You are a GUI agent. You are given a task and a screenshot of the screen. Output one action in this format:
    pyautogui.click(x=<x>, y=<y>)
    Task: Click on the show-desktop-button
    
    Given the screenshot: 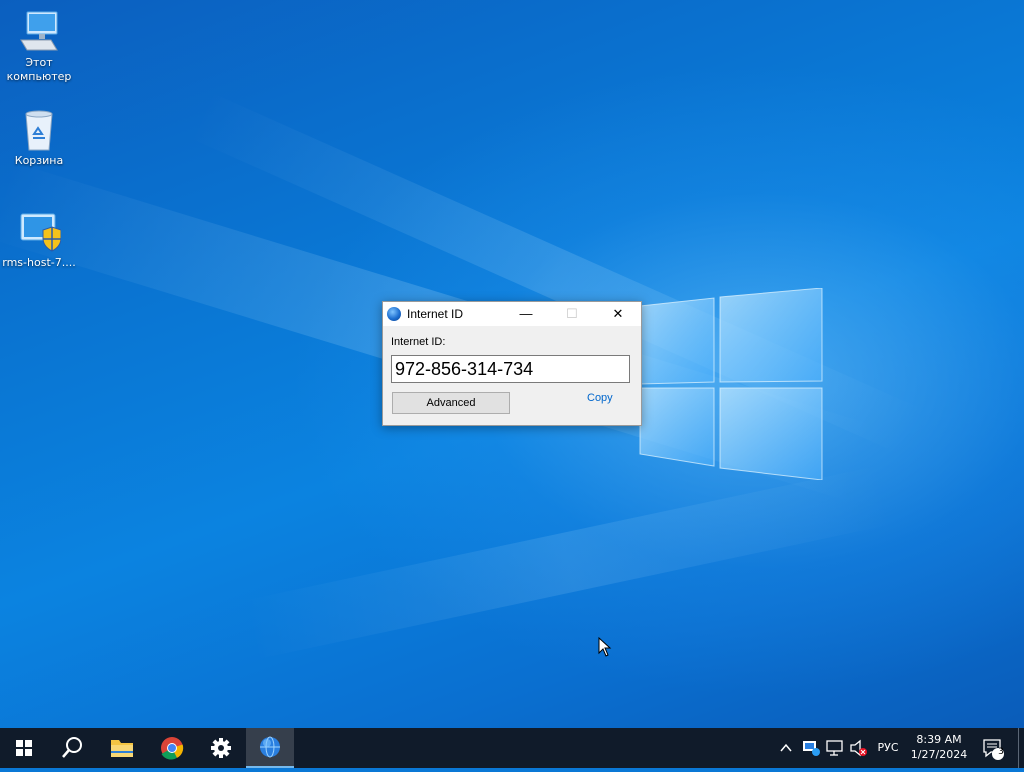 What is the action you would take?
    pyautogui.click(x=1021, y=748)
    